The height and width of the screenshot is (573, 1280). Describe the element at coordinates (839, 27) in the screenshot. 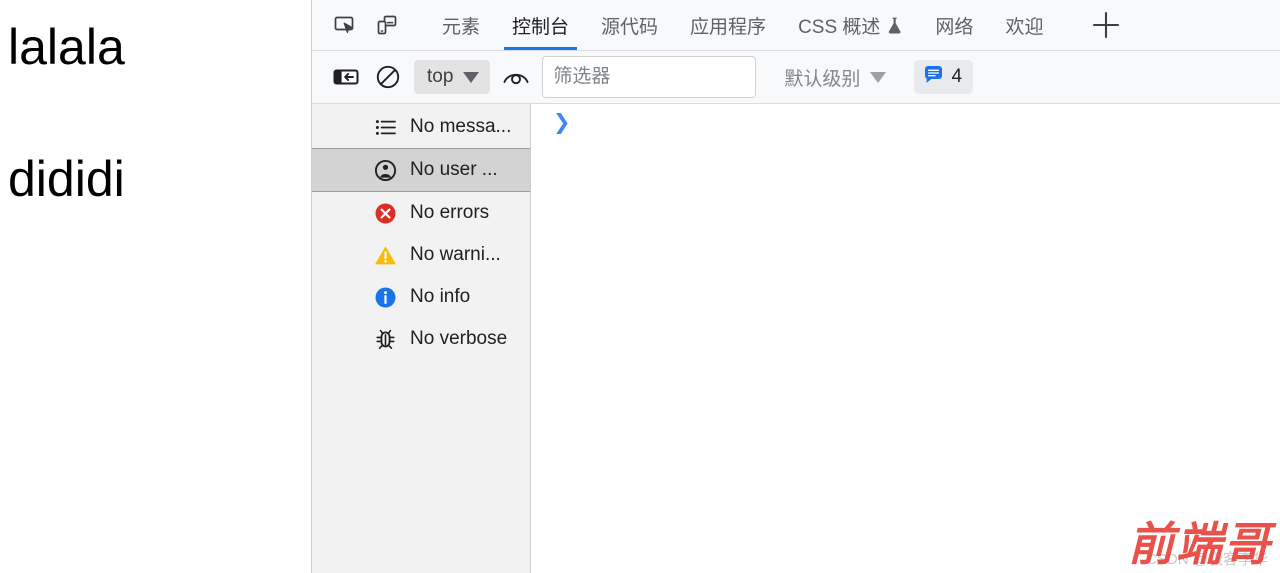

I see `tab-css-overview-label: CSS 概述` at that location.